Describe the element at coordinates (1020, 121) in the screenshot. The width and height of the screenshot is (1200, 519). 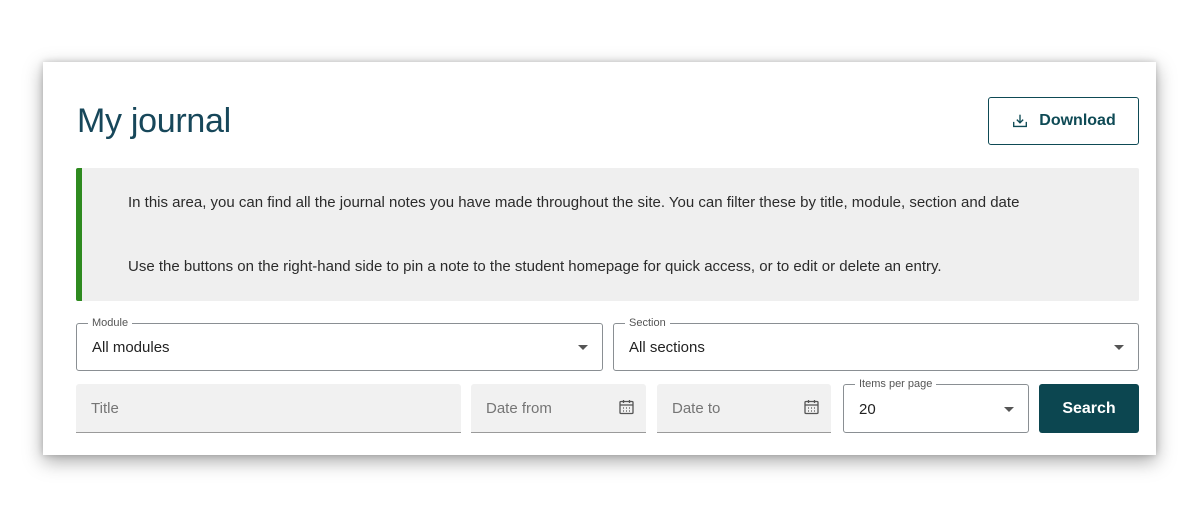
I see `download-icon` at that location.